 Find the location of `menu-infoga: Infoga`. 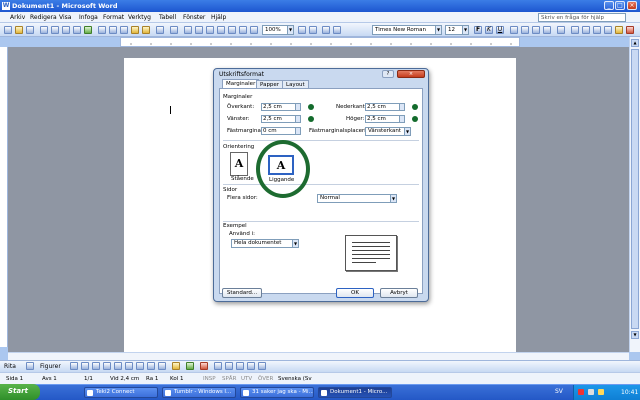

menu-infoga: Infoga is located at coordinates (88, 17).